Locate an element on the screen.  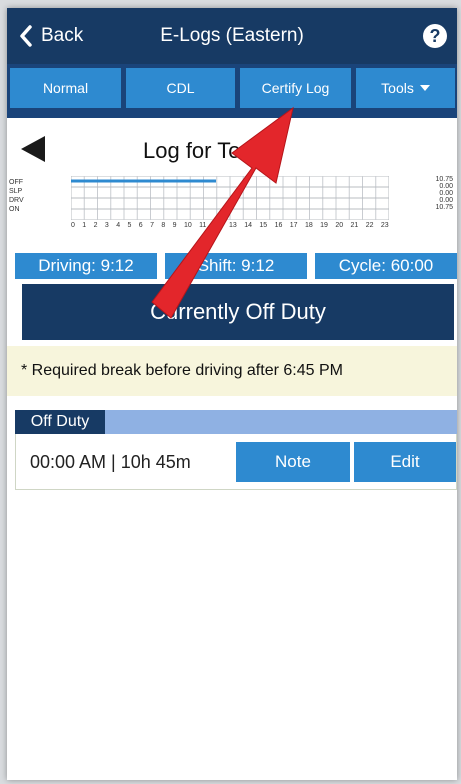
graph-totals: 10.75 0.00 0.00 0.00 10.75 is located at coordinates (444, 193).